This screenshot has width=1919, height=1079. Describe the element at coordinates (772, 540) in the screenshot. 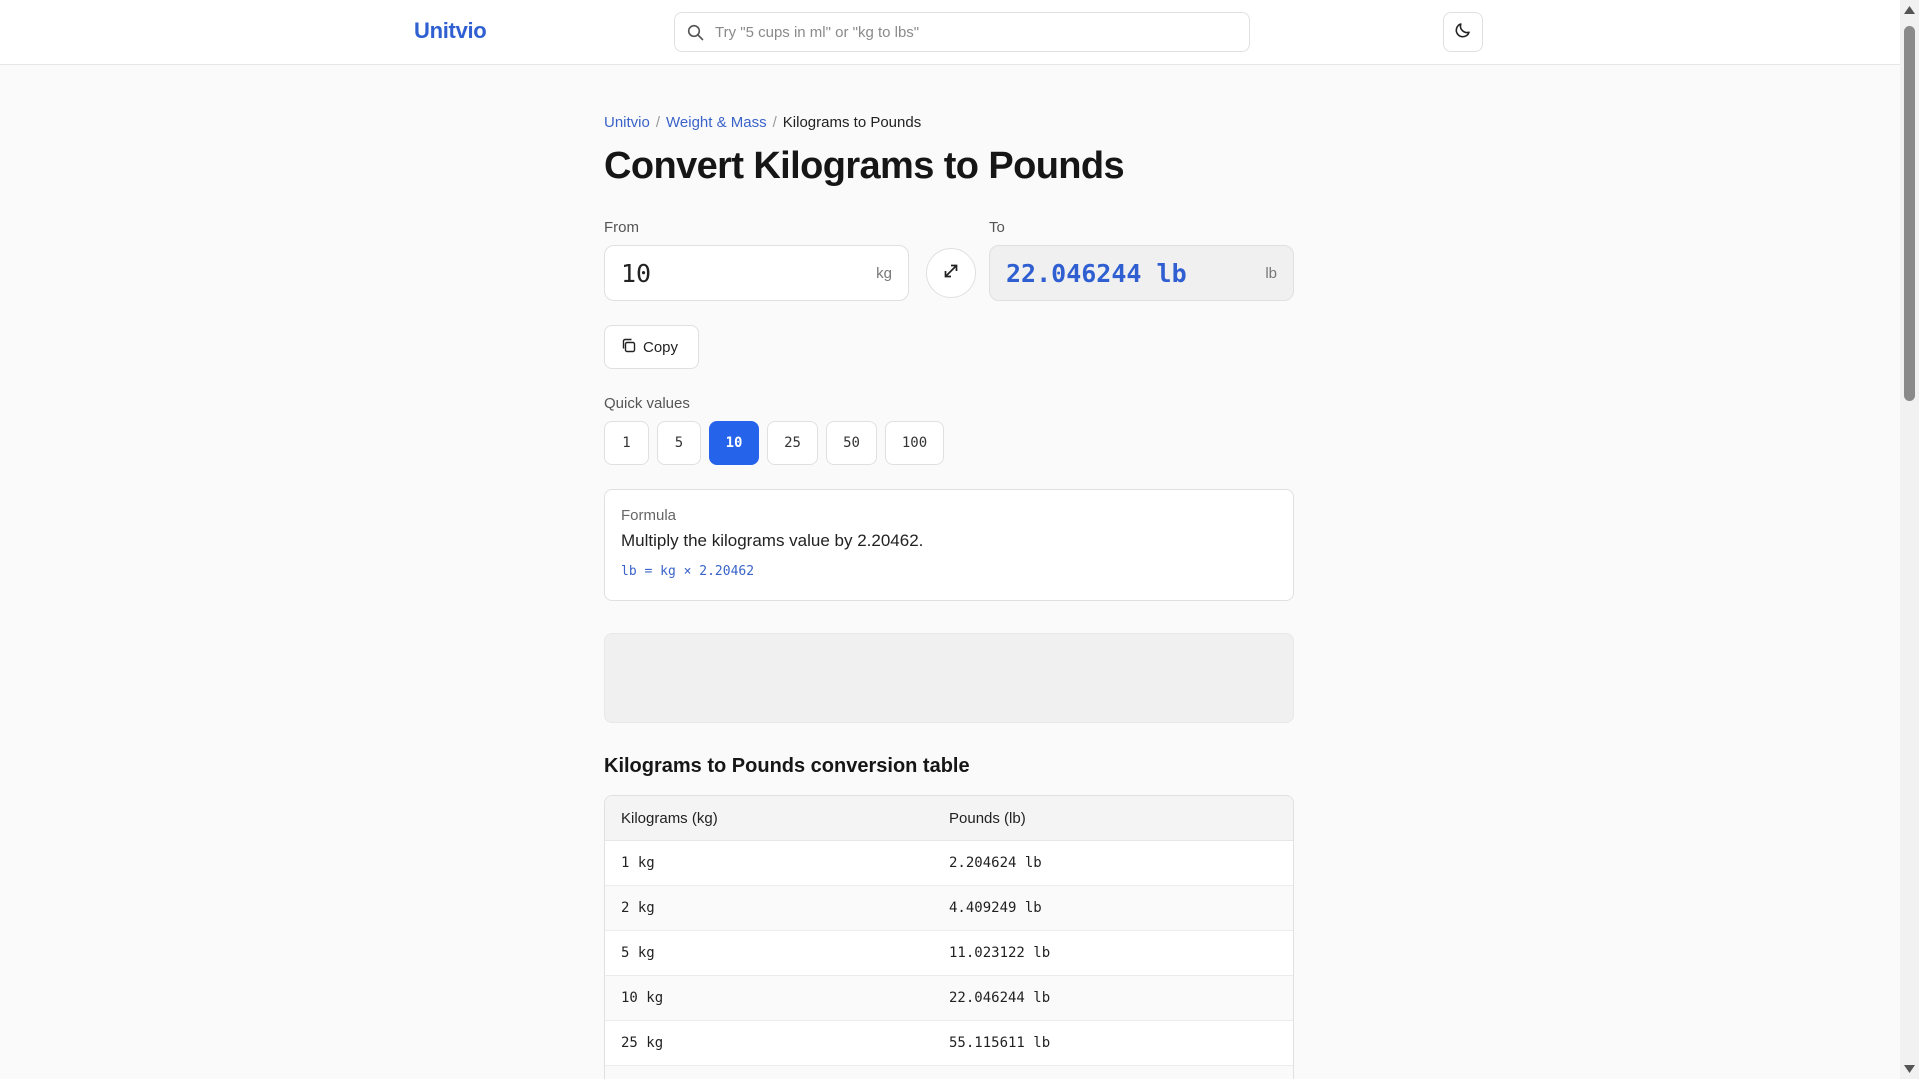

I see `formula-description: Multiply the kilograms value by 2.20462.` at that location.